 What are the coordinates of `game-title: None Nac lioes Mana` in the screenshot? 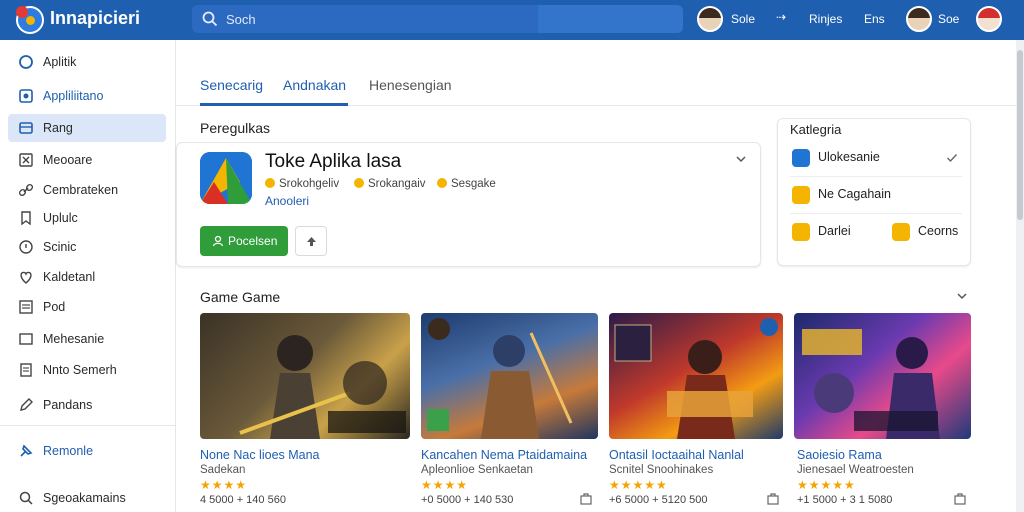 It's located at (260, 455).